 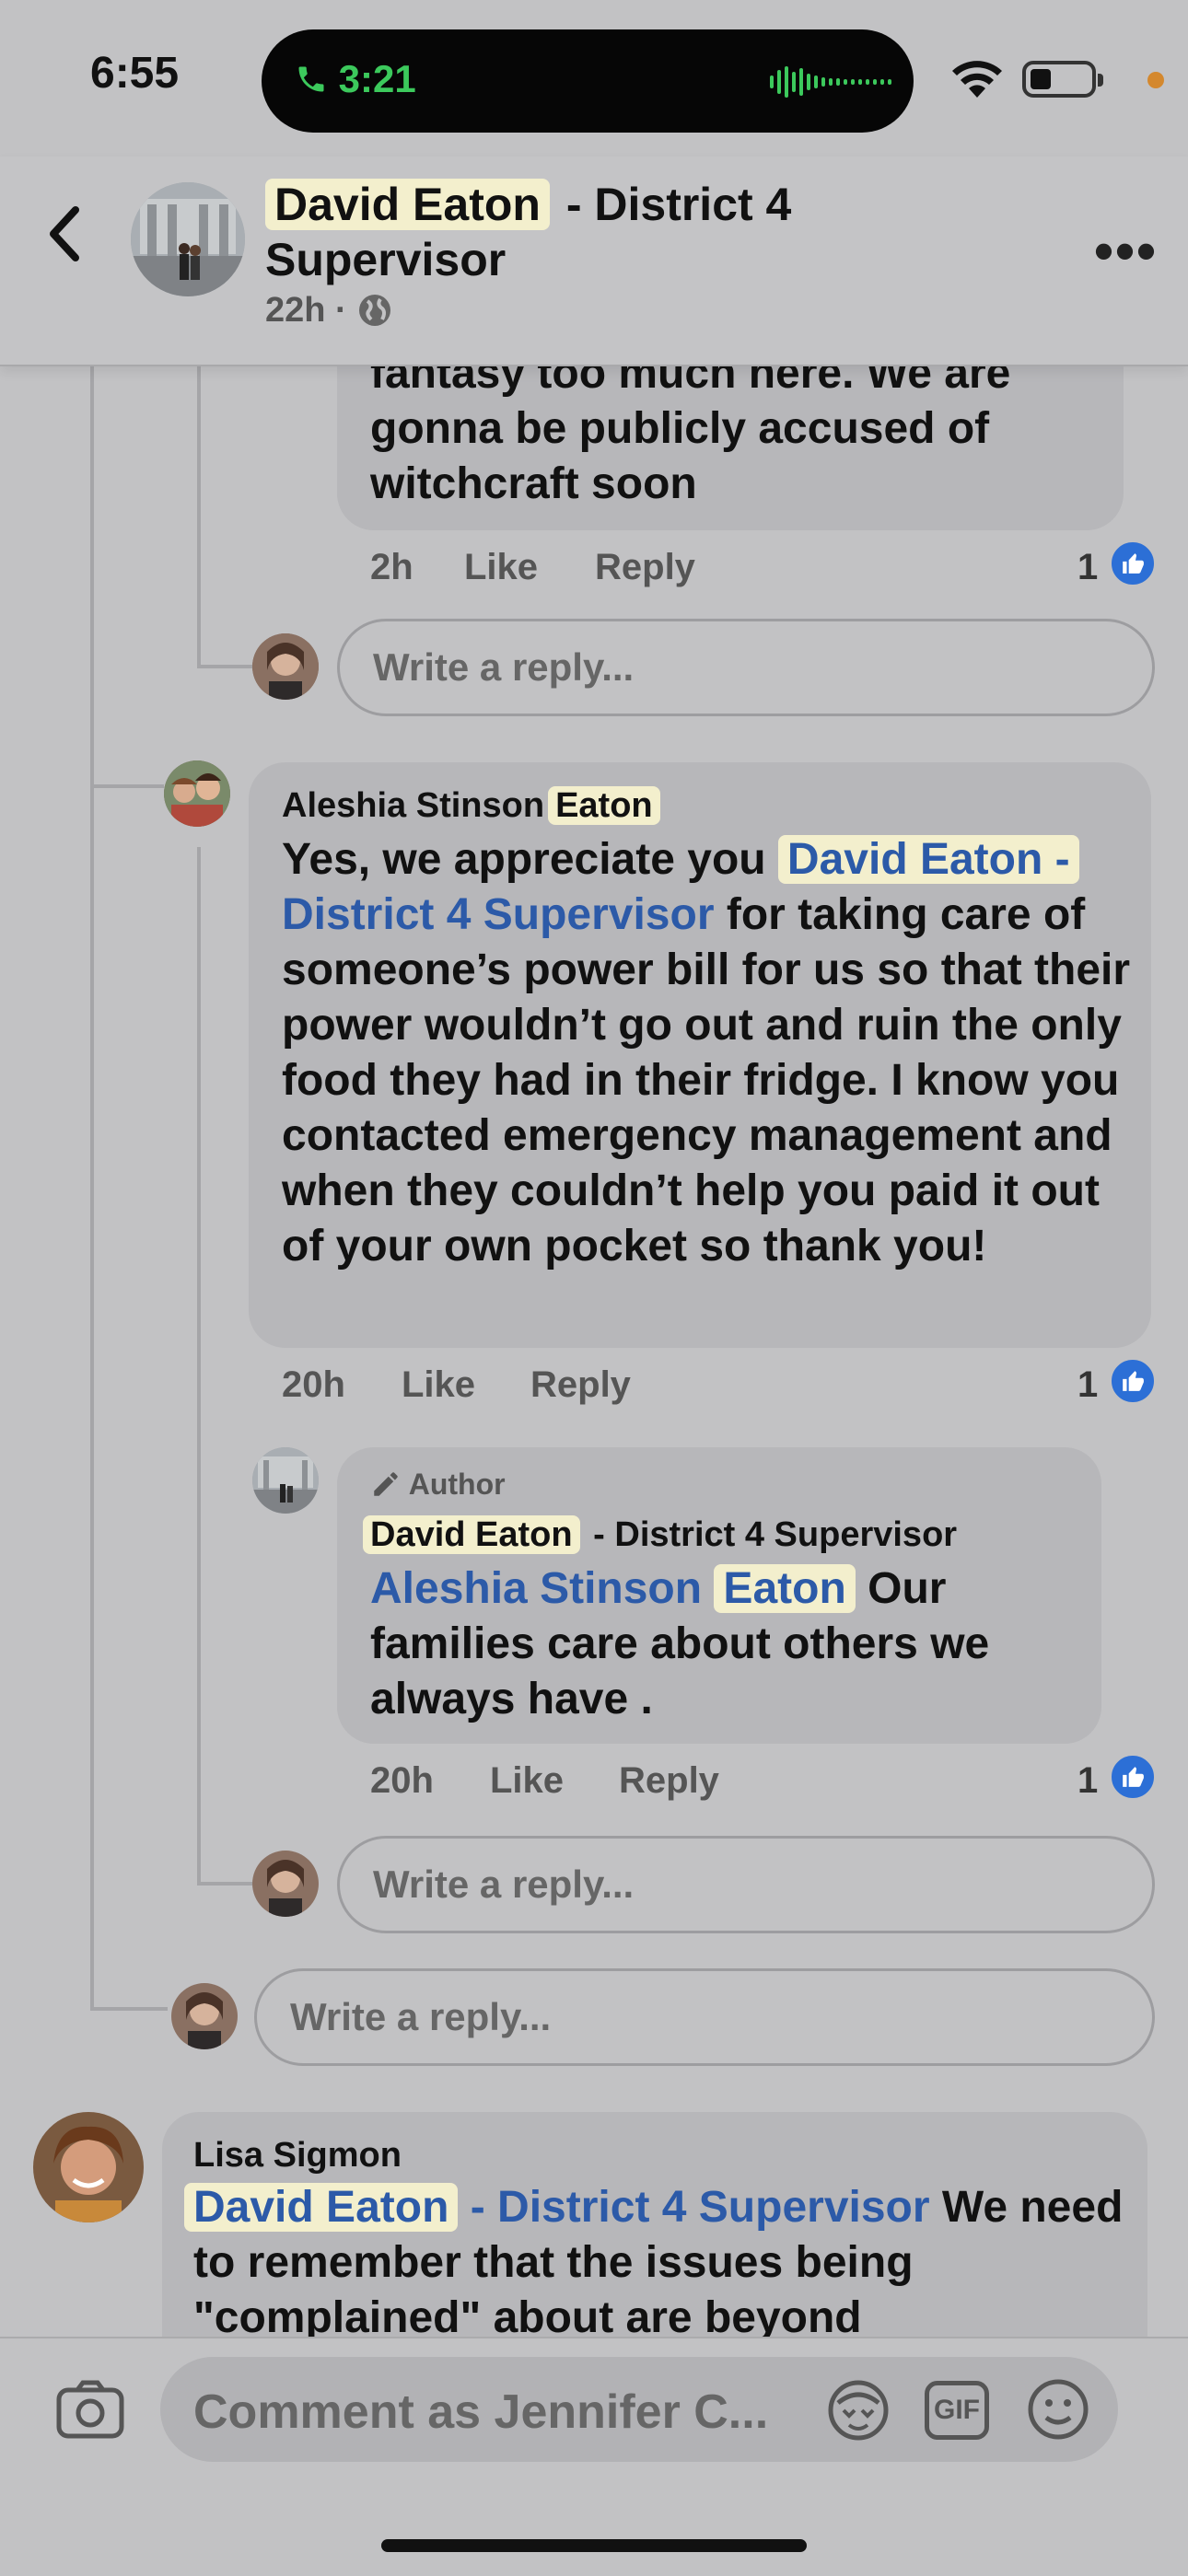 I want to click on post-time: 22h, so click(x=295, y=310).